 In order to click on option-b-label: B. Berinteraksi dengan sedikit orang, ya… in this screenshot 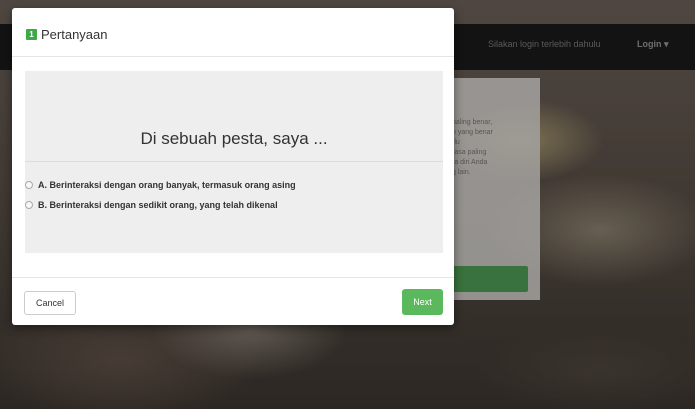, I will do `click(158, 205)`.